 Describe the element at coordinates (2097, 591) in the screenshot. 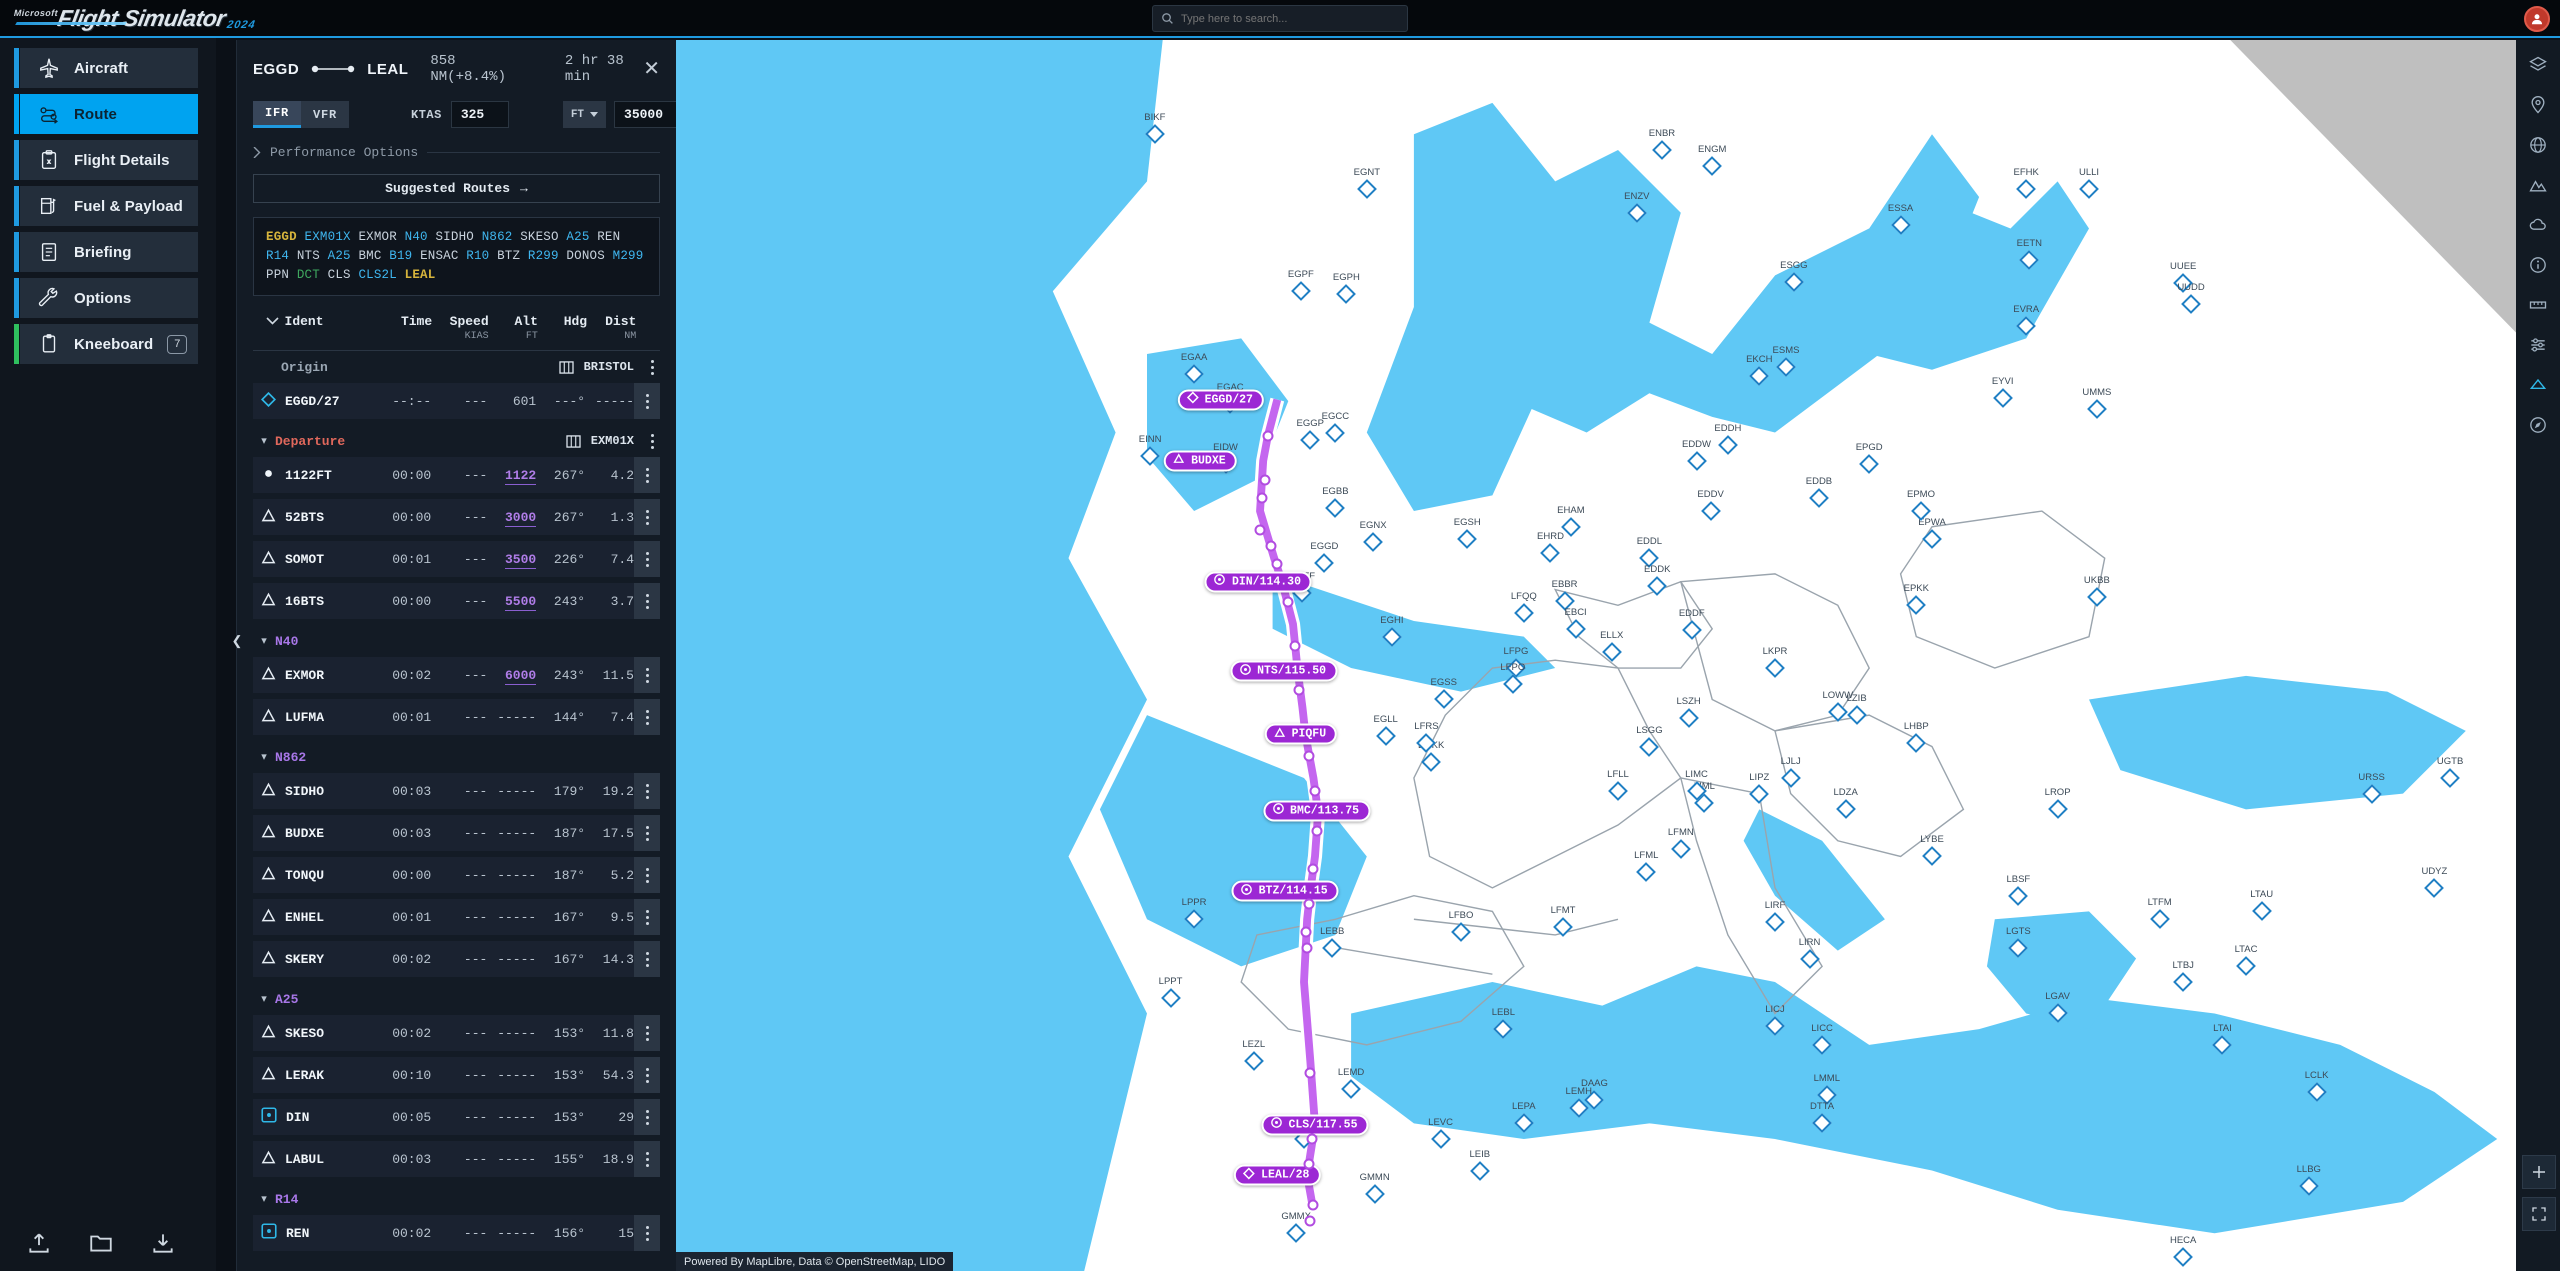

I see `map-airport-marker: UKBB` at that location.